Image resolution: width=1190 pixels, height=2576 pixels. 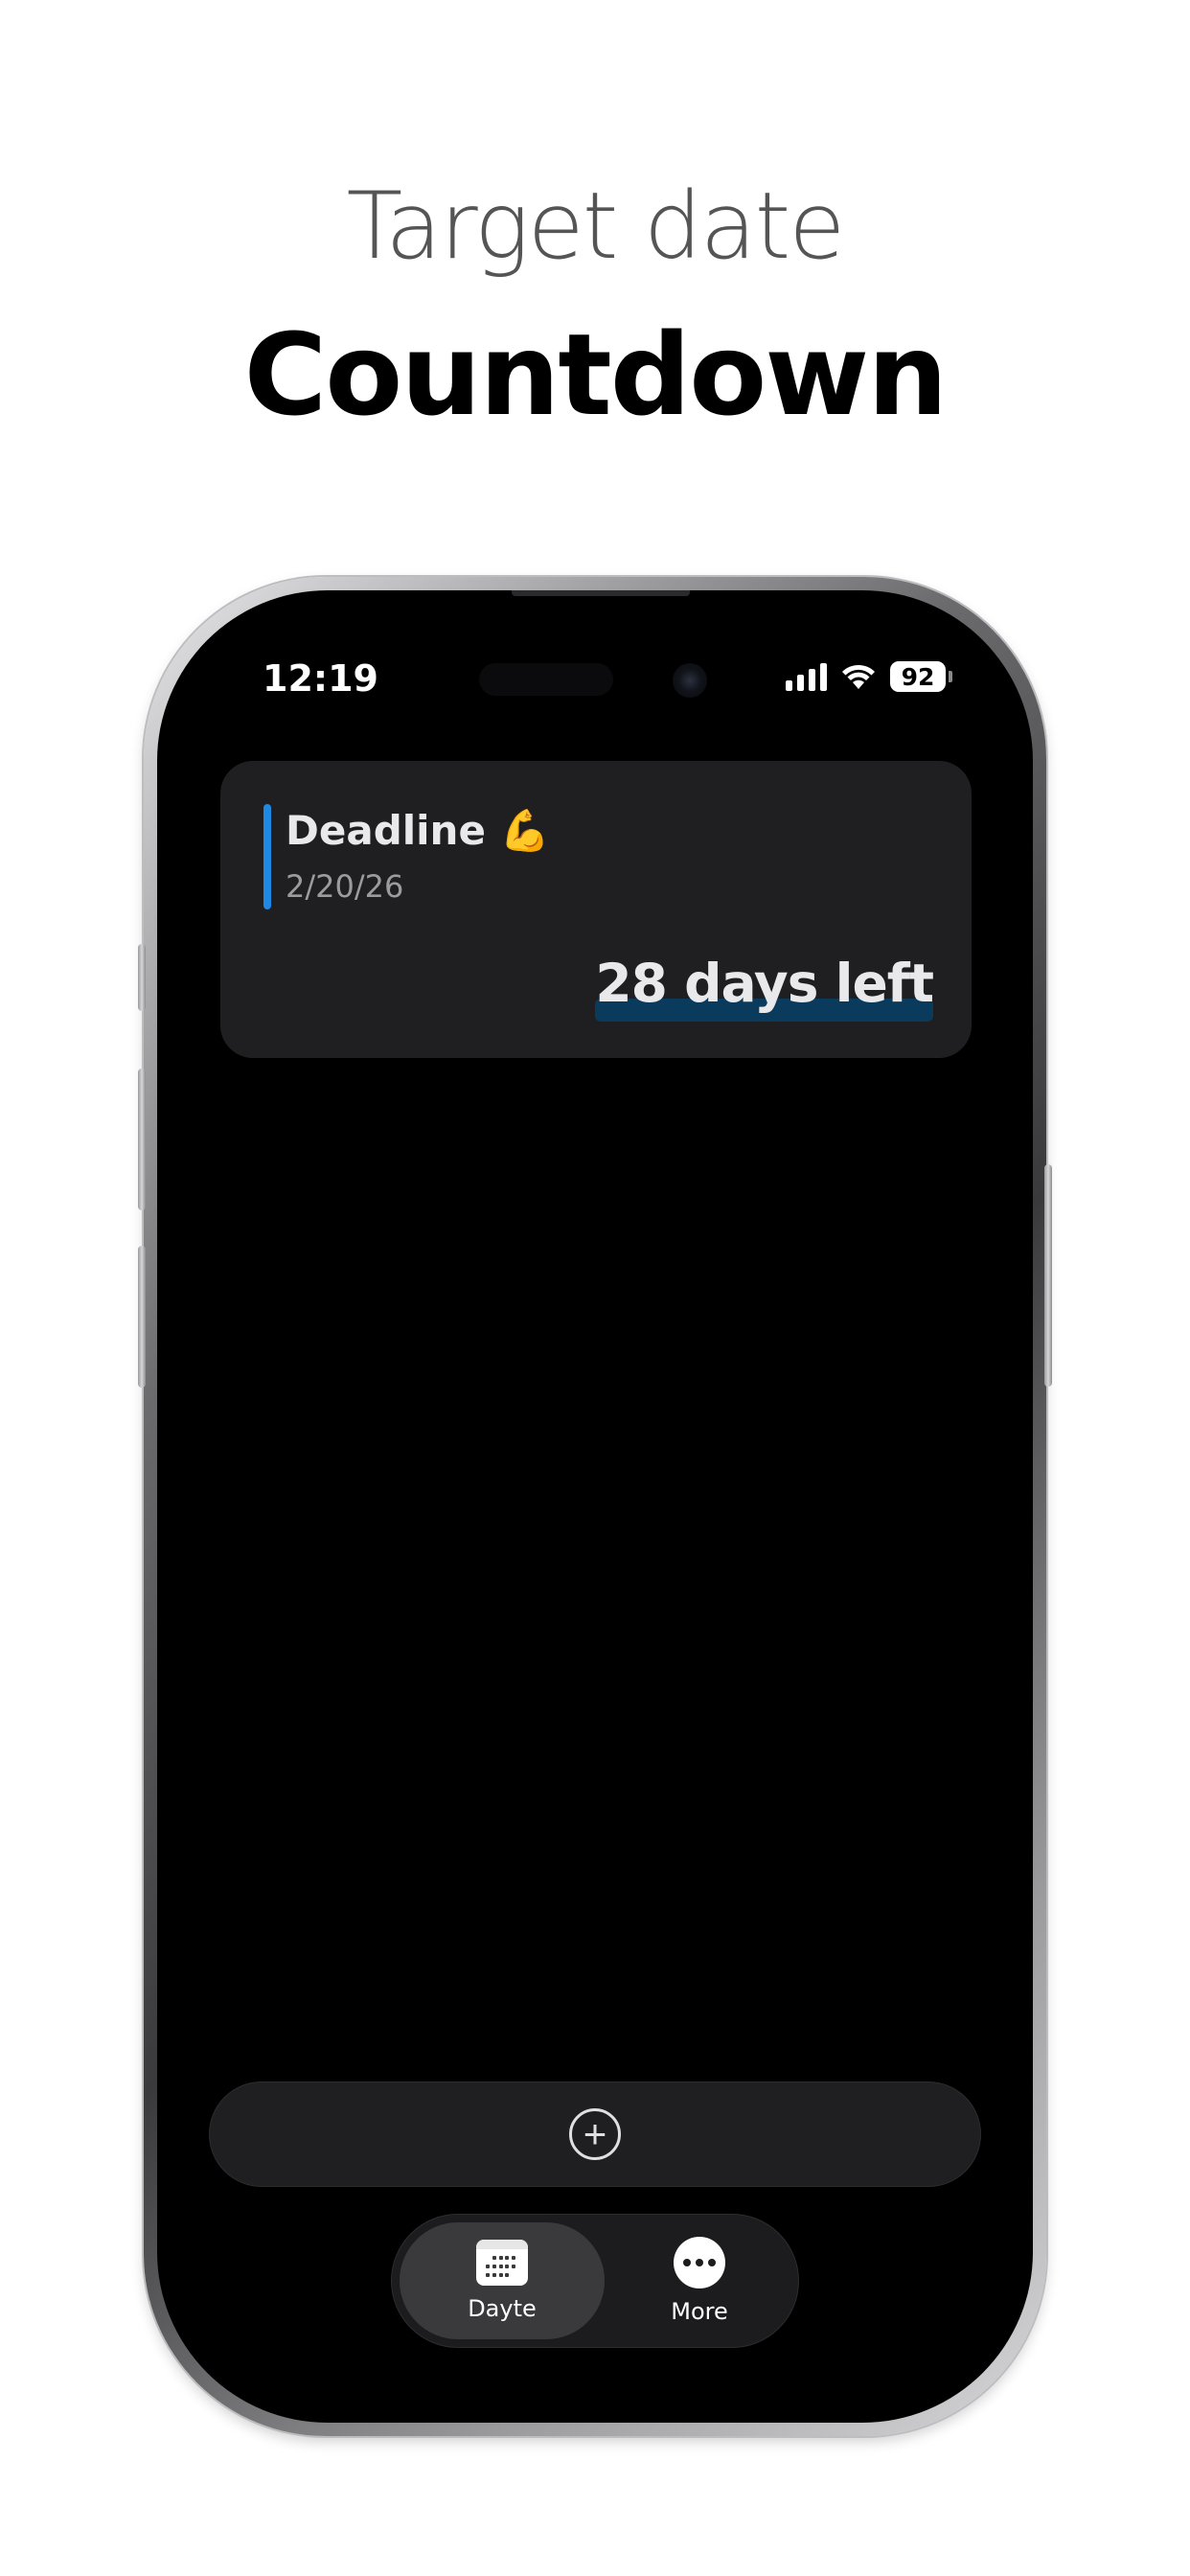 What do you see at coordinates (418, 830) in the screenshot?
I see `card-title: Deadline 💪` at bounding box center [418, 830].